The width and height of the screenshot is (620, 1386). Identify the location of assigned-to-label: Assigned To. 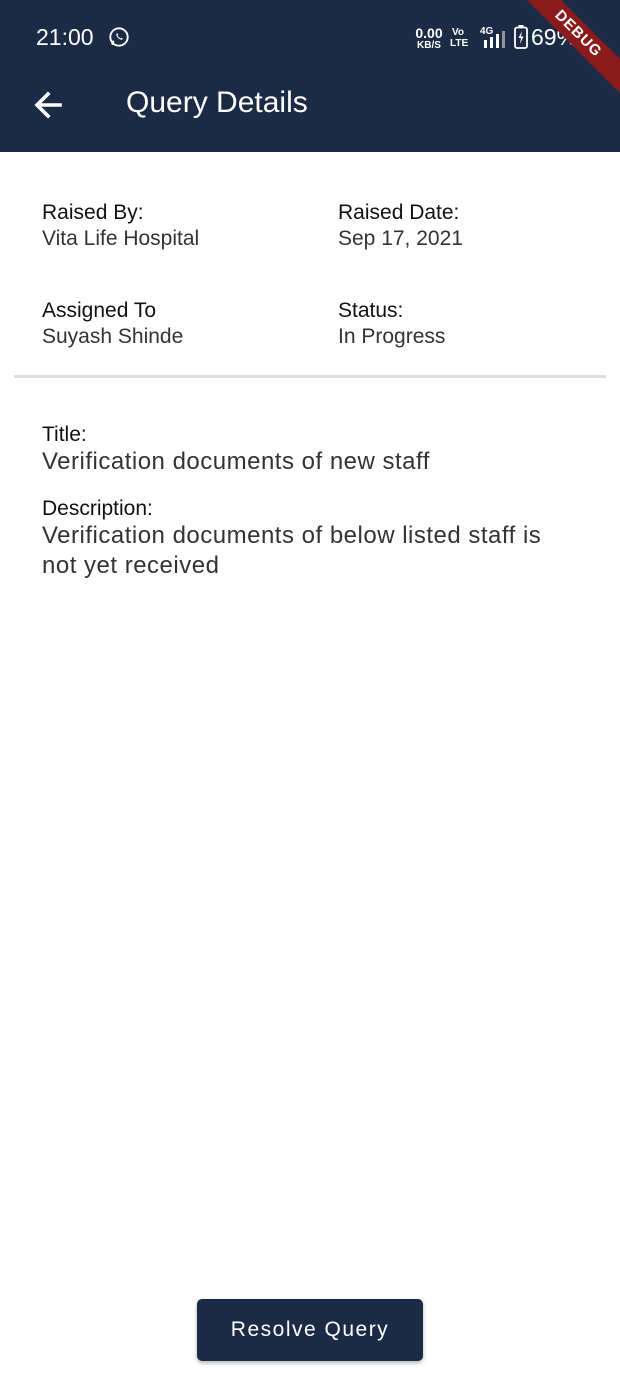
(99, 310).